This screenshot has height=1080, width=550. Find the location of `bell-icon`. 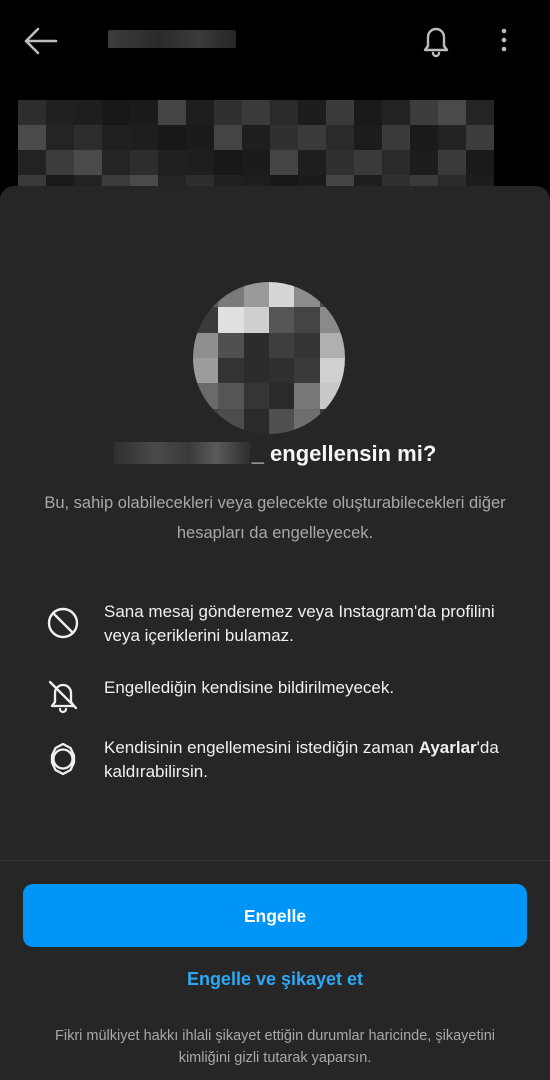

bell-icon is located at coordinates (436, 42).